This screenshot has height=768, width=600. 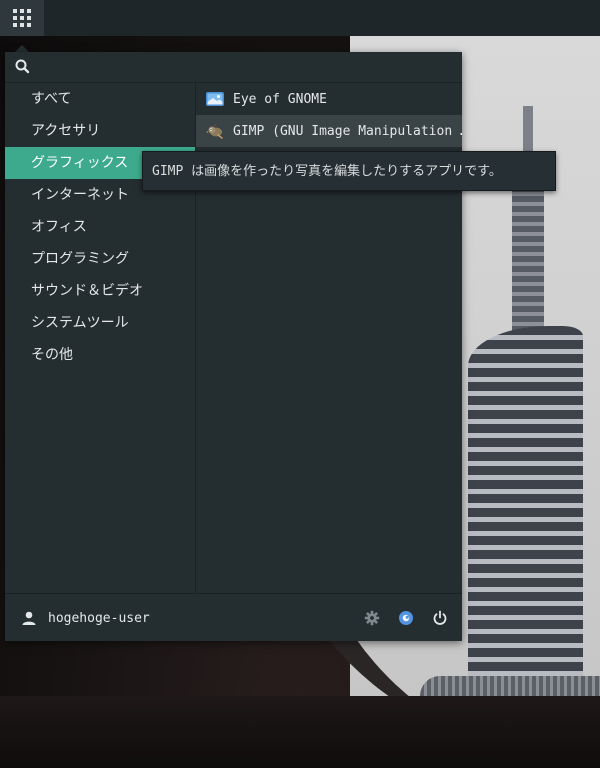 I want to click on gimp-icon, so click(x=214, y=131).